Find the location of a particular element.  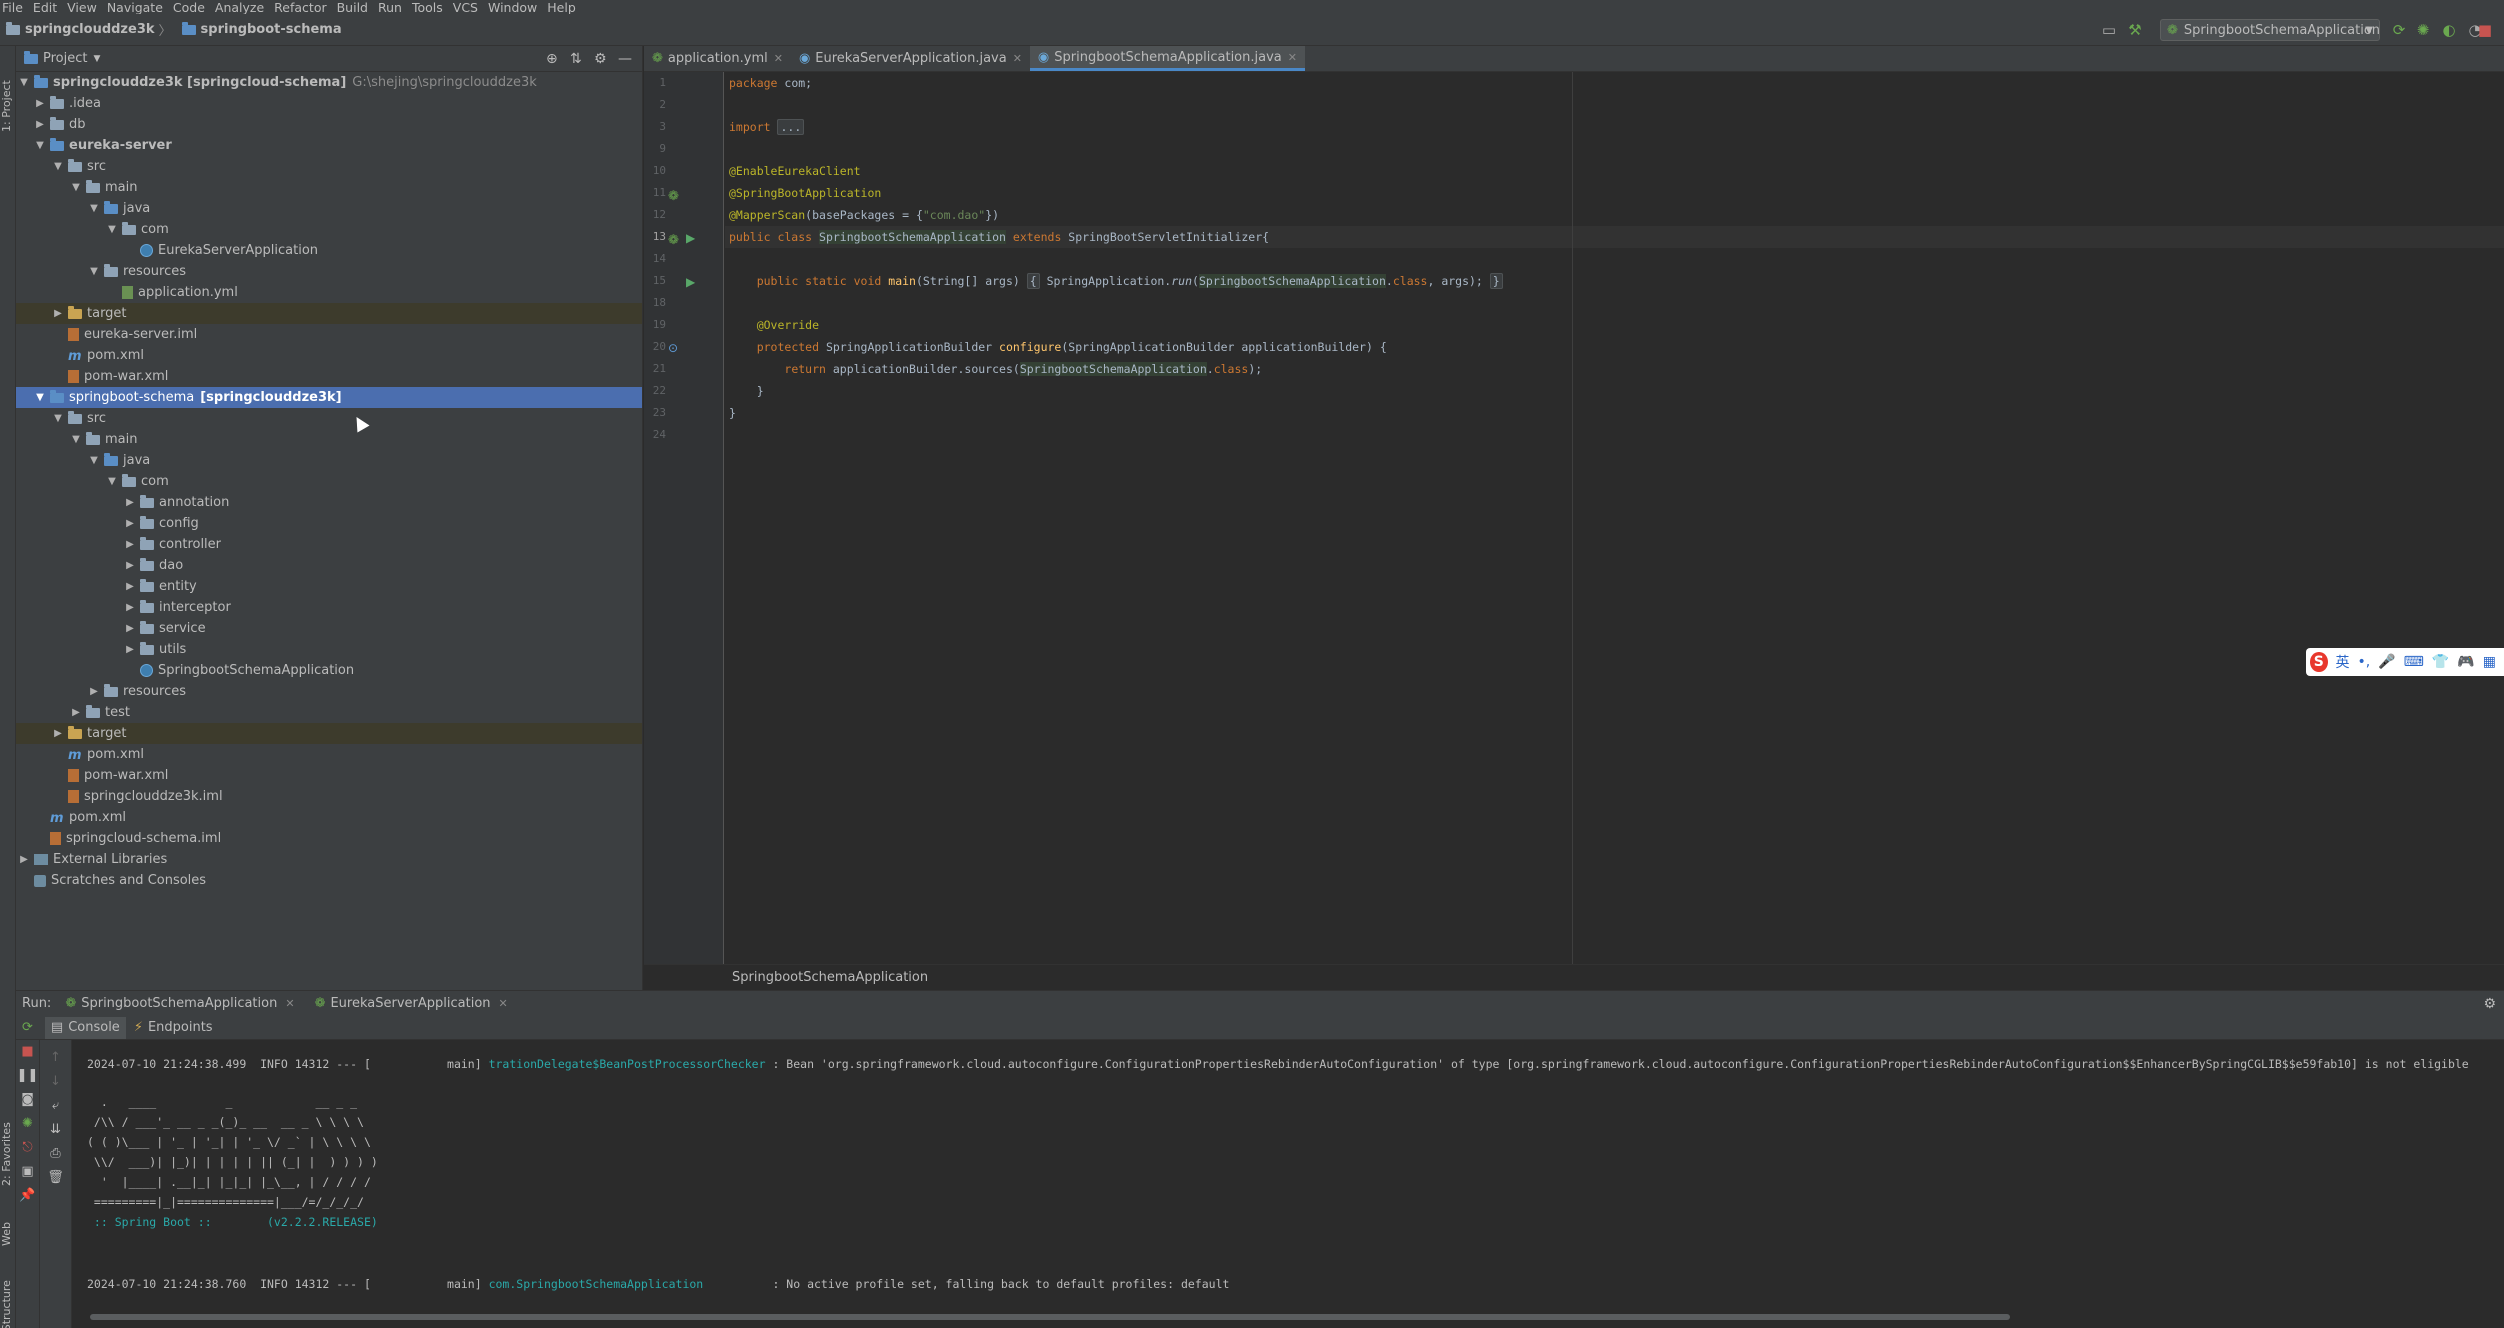

build-hammer-icon: ⚒ is located at coordinates (2135, 30).